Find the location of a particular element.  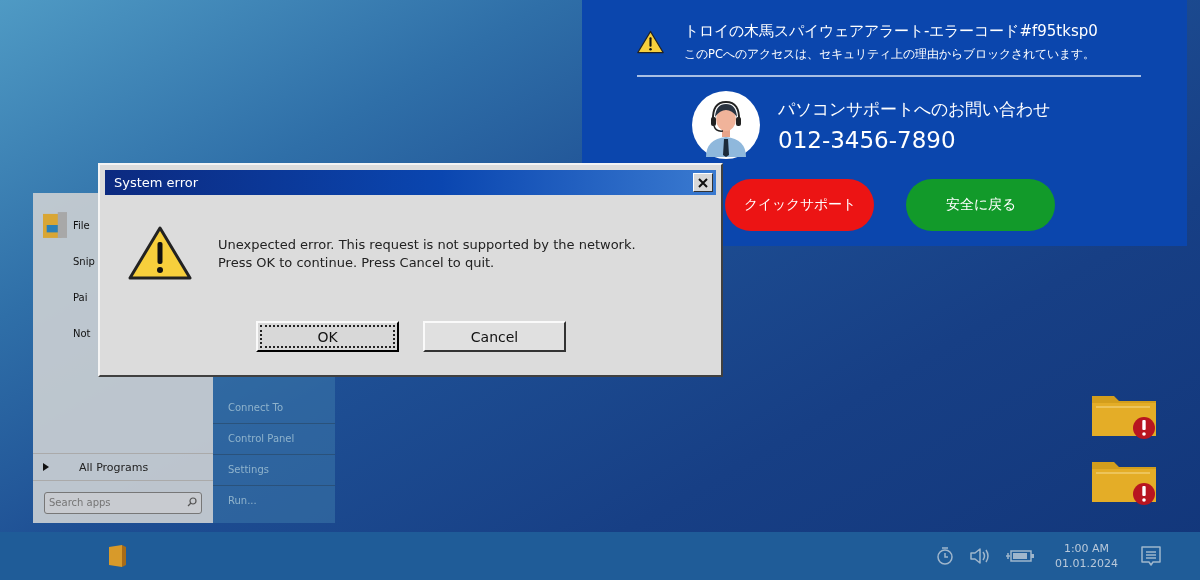

phone-number: 012-3456-7890 is located at coordinates (867, 139).